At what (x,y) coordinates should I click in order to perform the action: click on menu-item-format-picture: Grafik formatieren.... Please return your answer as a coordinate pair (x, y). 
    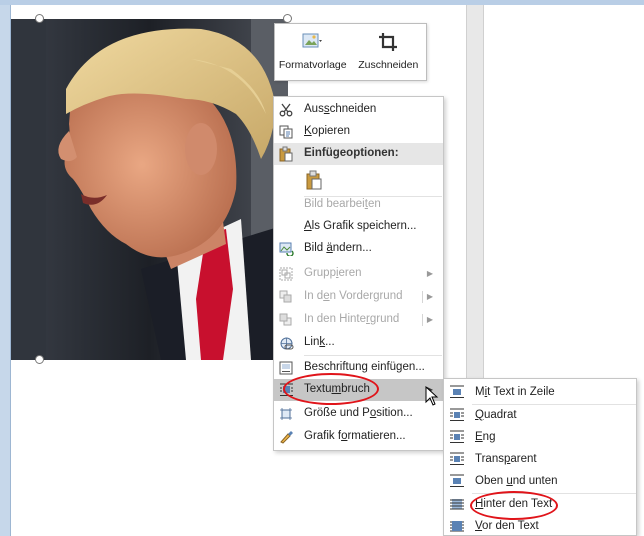
    Looking at the image, I should click on (358, 437).